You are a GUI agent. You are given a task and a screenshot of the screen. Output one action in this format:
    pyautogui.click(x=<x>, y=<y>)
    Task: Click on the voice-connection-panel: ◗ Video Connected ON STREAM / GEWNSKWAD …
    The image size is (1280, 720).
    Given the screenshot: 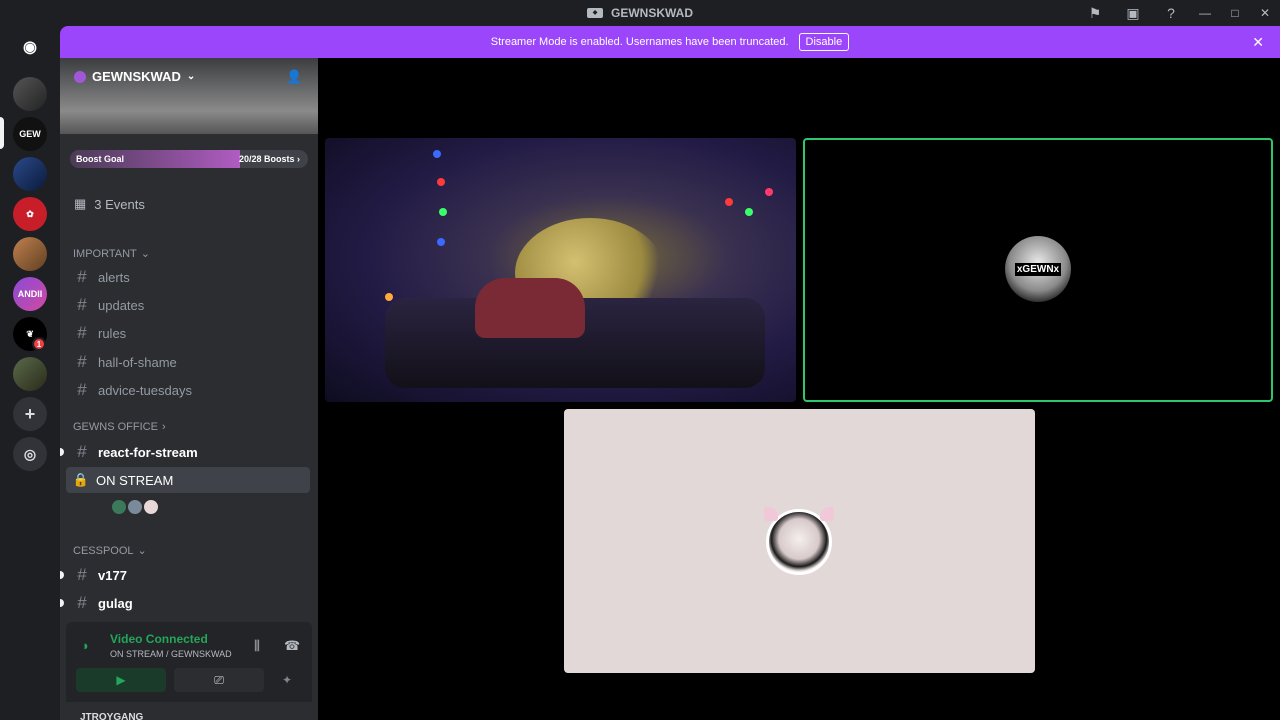 What is the action you would take?
    pyautogui.click(x=189, y=662)
    